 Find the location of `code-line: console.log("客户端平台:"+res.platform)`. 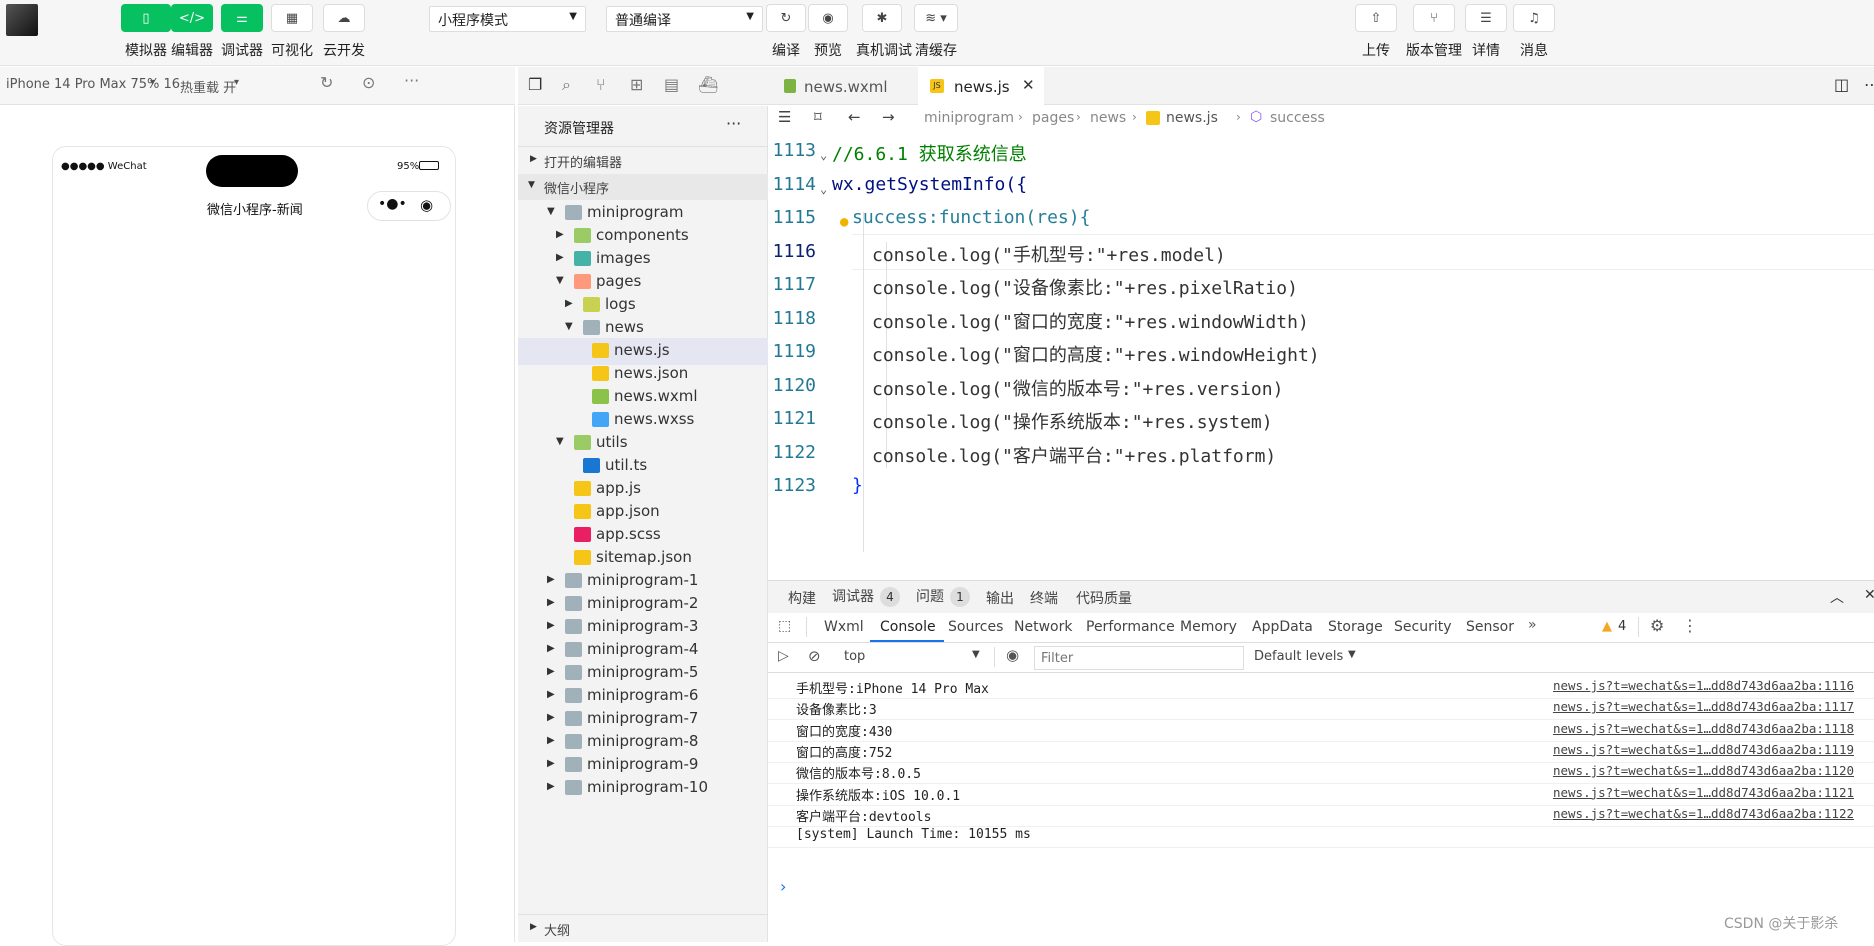

code-line: console.log("客户端平台:"+res.platform) is located at coordinates (1074, 455).